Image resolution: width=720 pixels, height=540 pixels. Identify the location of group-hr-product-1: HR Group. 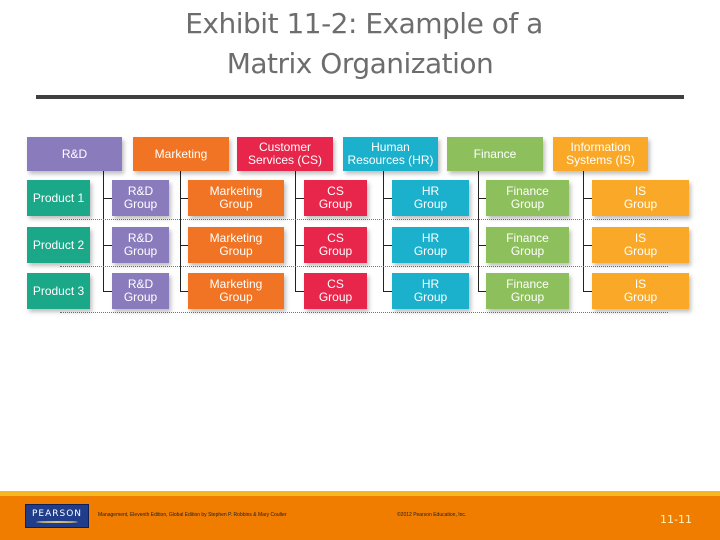
(430, 198).